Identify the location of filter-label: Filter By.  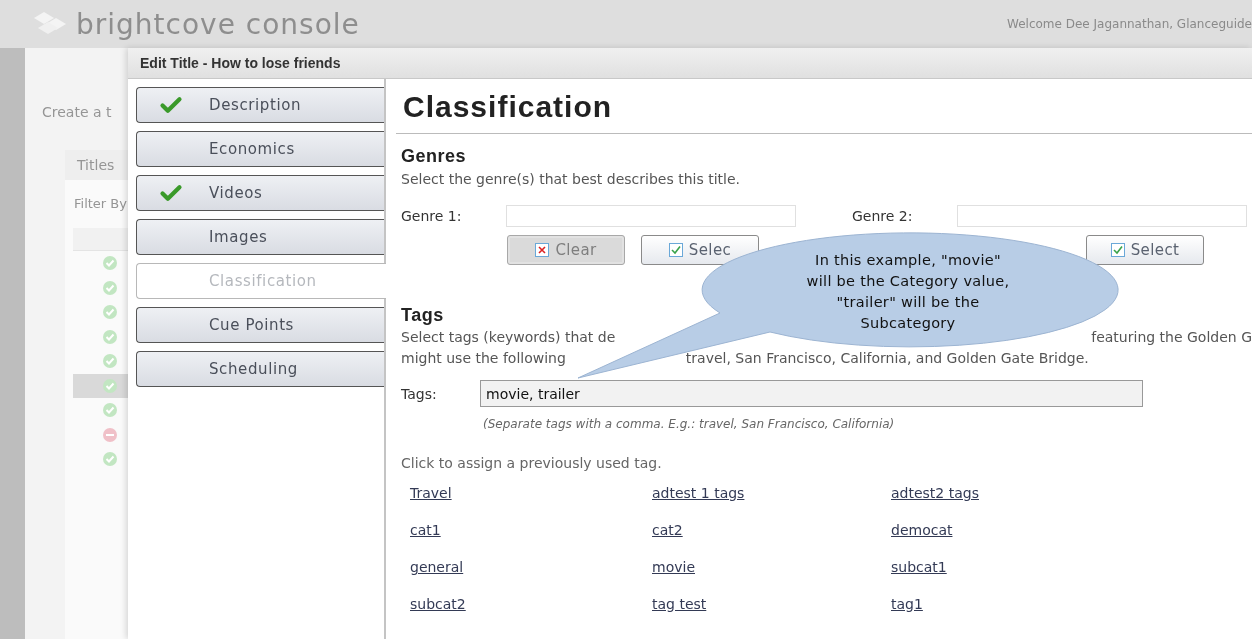
(100, 204).